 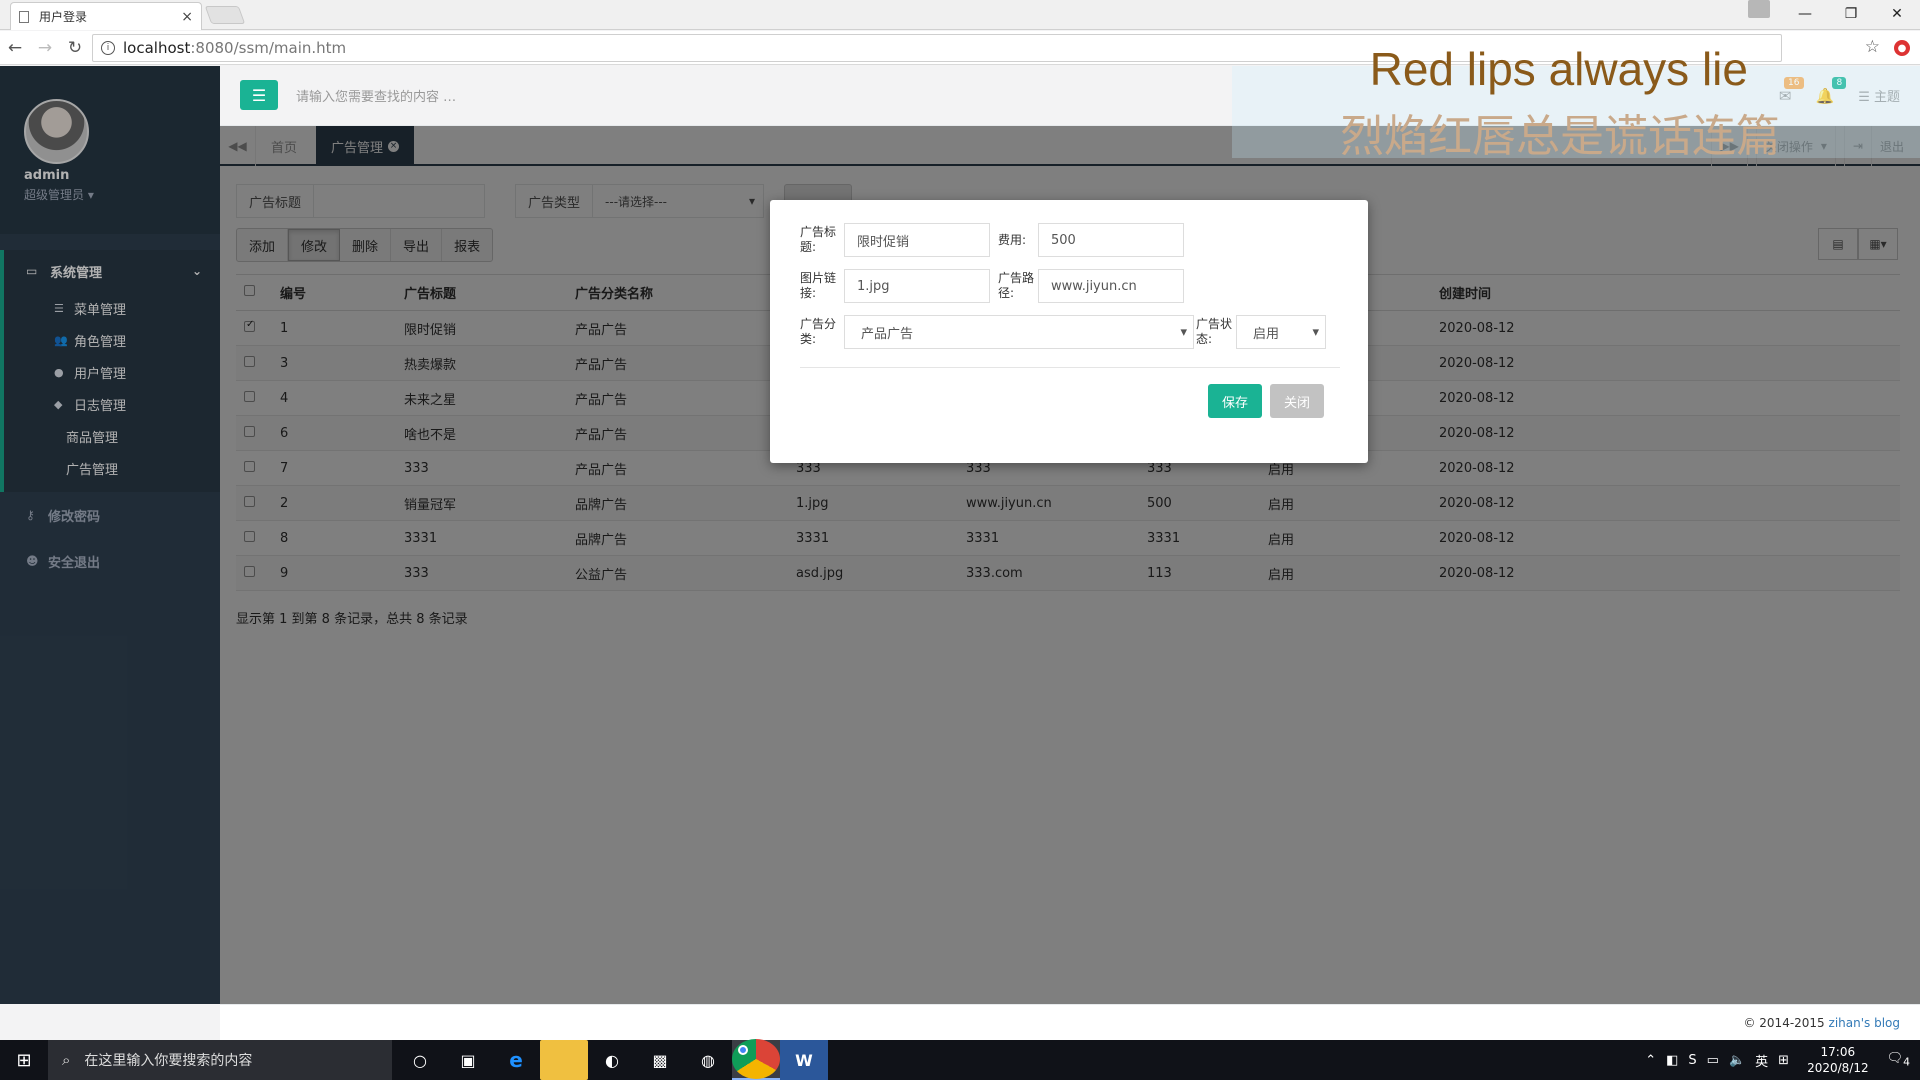 What do you see at coordinates (75, 48) in the screenshot?
I see `reload-button: ↻` at bounding box center [75, 48].